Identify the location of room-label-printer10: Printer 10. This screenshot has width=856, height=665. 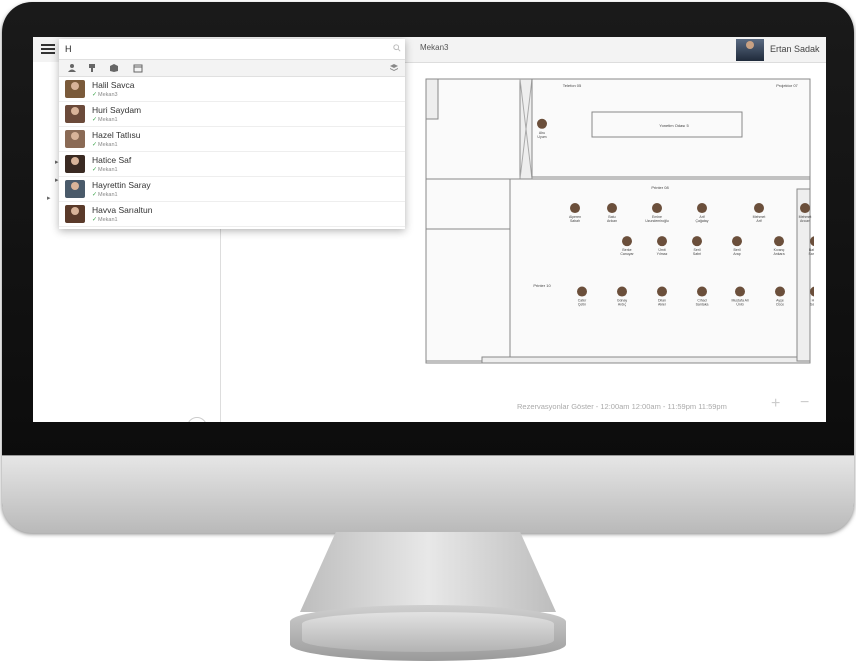
(542, 285).